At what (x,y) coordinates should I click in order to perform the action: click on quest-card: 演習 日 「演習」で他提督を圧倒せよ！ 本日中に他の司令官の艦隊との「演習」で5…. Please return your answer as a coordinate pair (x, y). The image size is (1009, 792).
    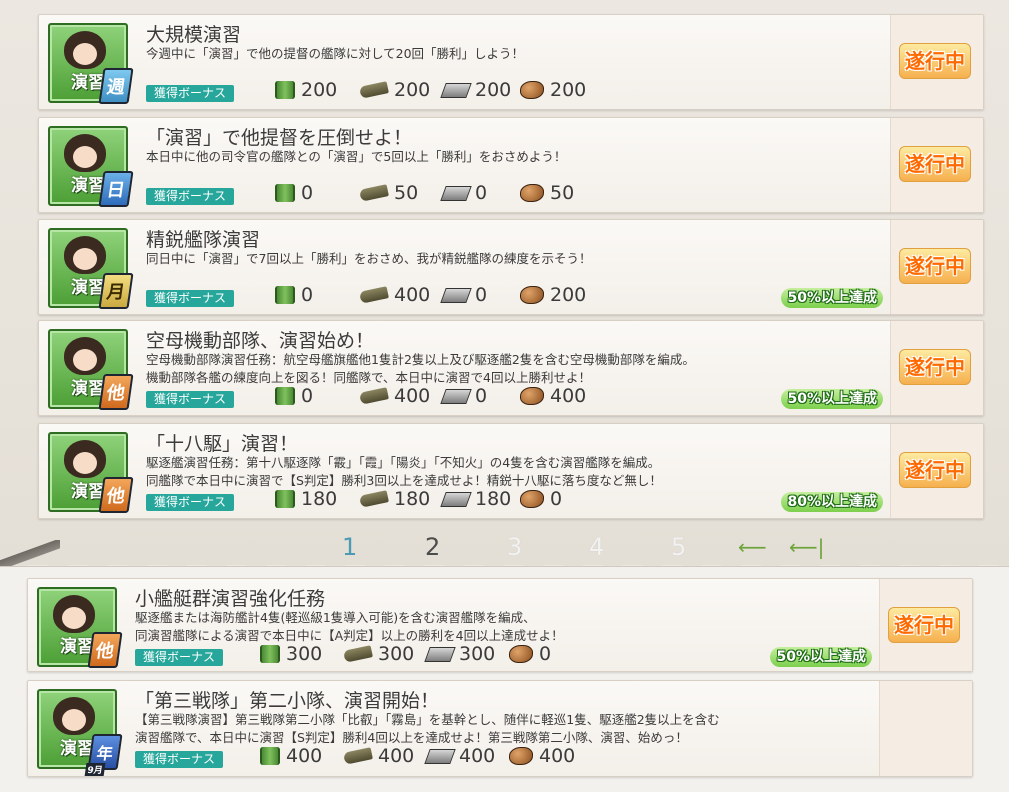
    Looking at the image, I should click on (511, 165).